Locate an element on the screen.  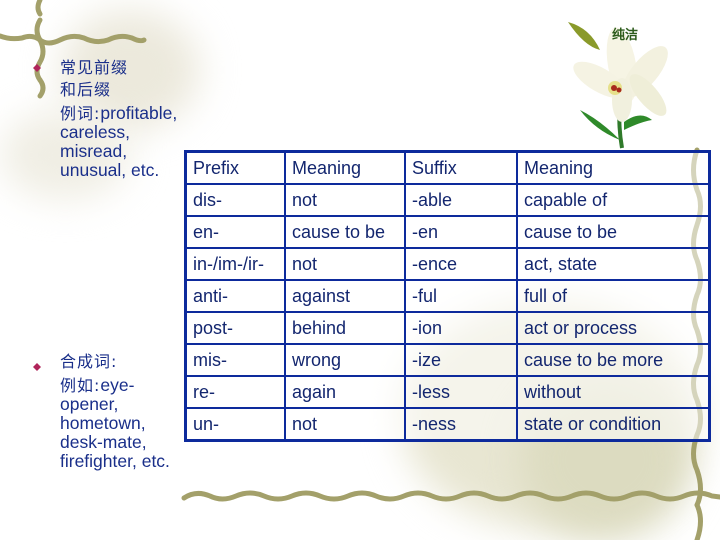
example-label: 例词: is located at coordinates (80, 113).